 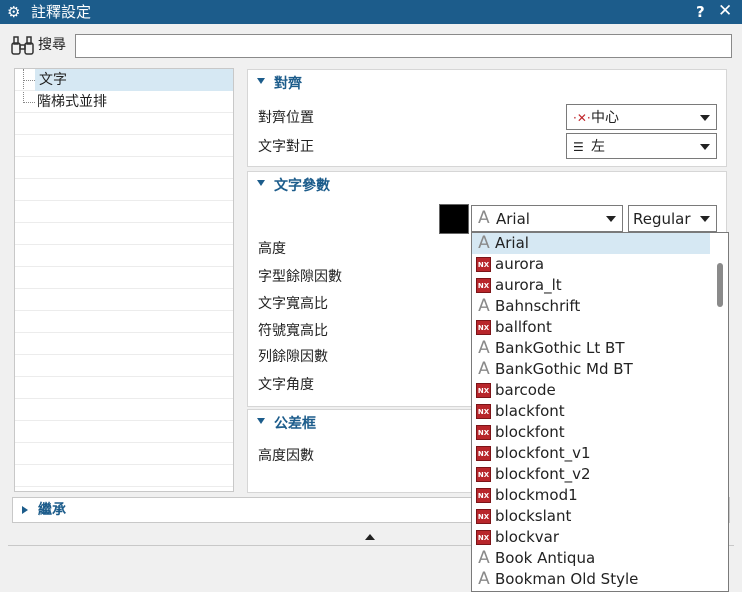 I want to click on font-name: Bahnschrift, so click(x=538, y=306).